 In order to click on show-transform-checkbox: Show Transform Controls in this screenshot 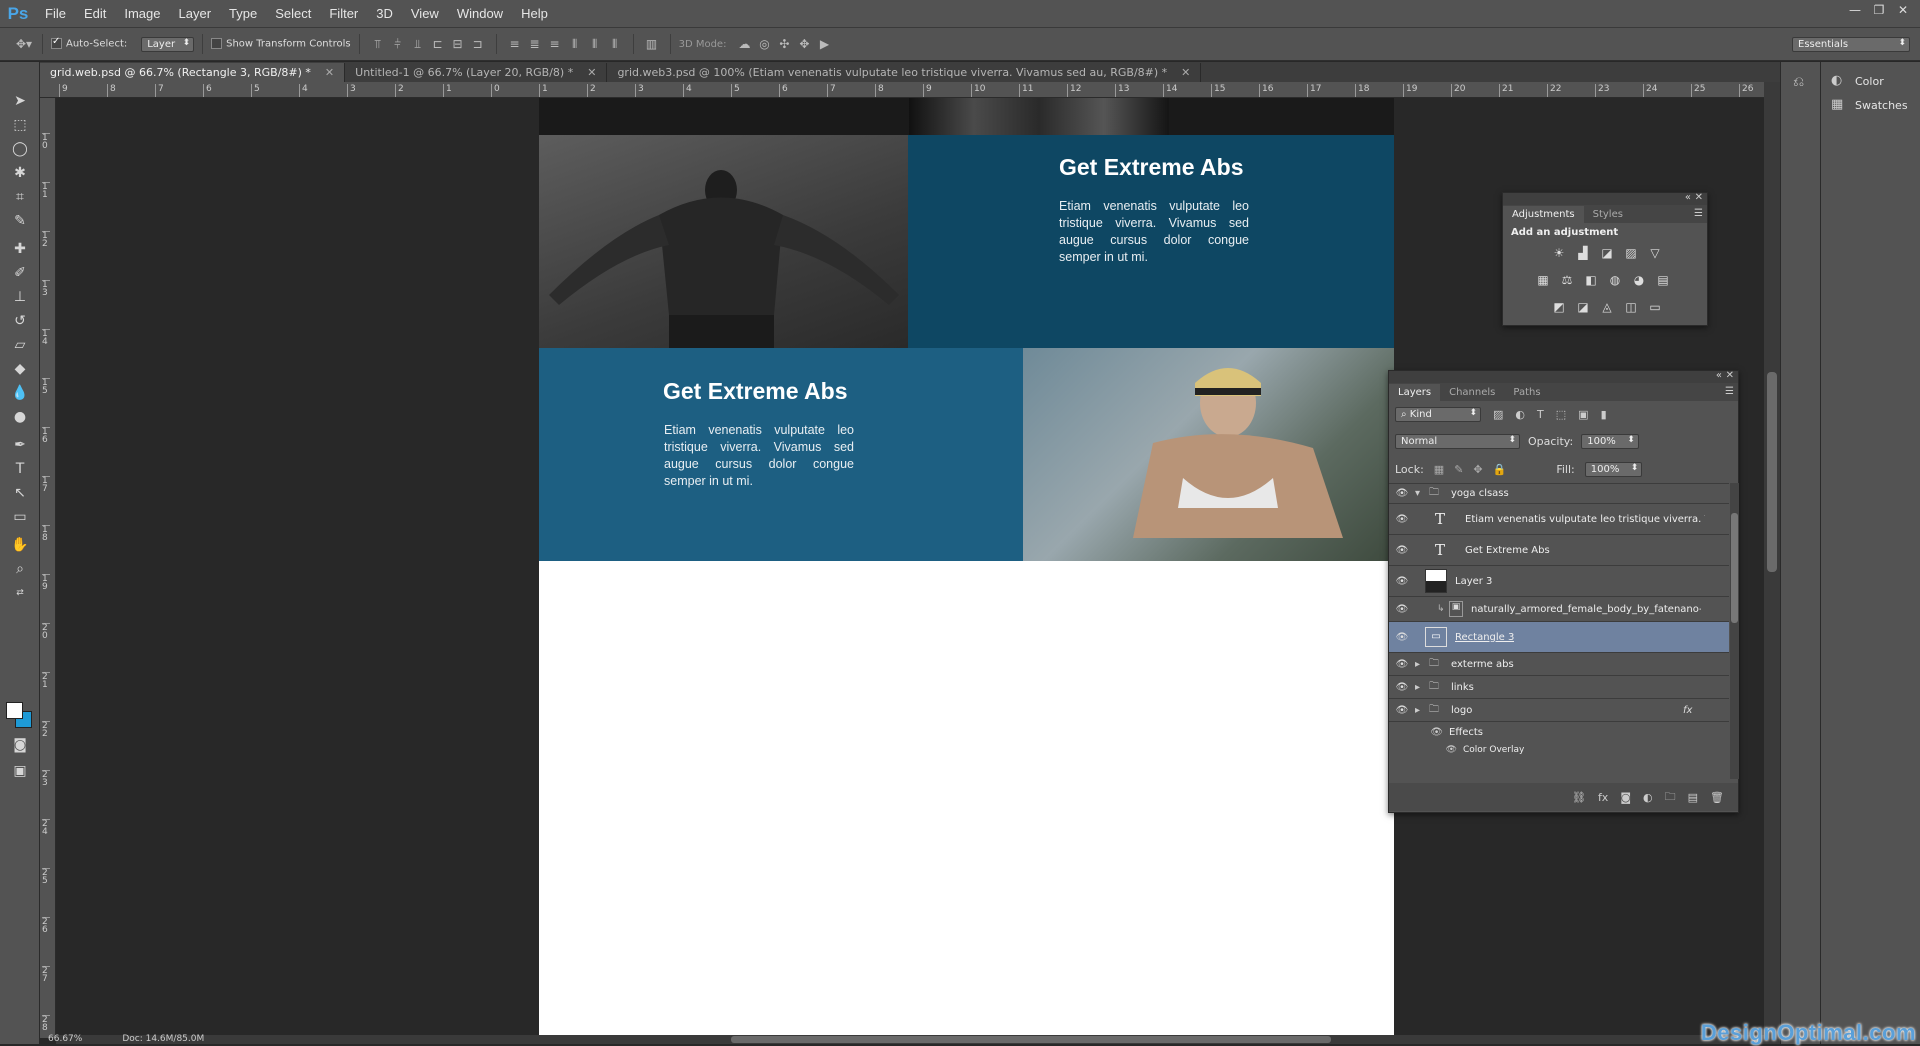, I will do `click(280, 44)`.